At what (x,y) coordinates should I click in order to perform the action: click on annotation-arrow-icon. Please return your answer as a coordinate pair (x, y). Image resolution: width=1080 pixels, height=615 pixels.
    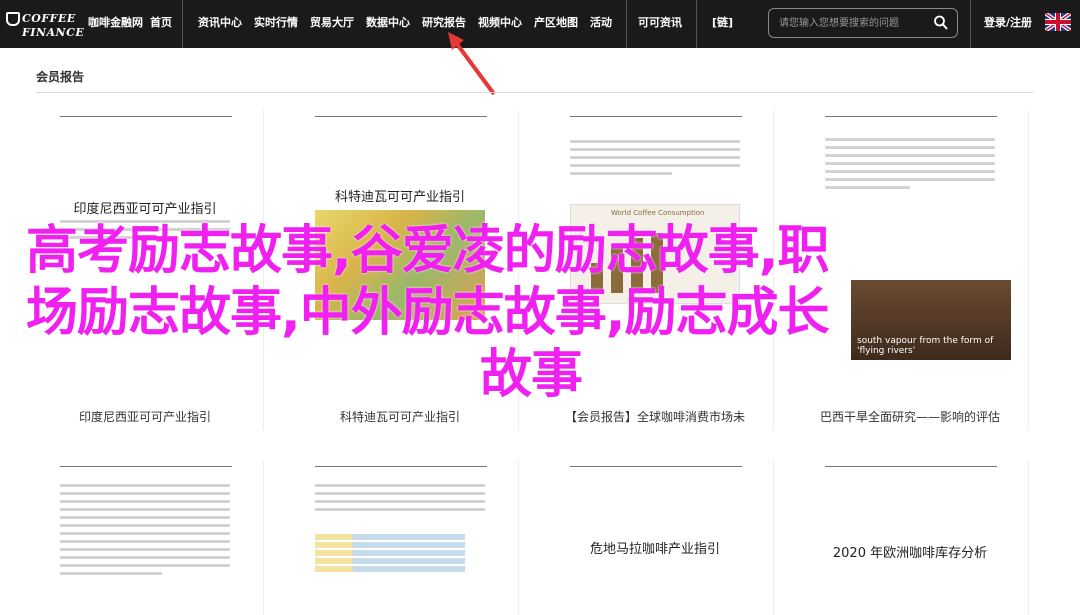
    Looking at the image, I should click on (472, 64).